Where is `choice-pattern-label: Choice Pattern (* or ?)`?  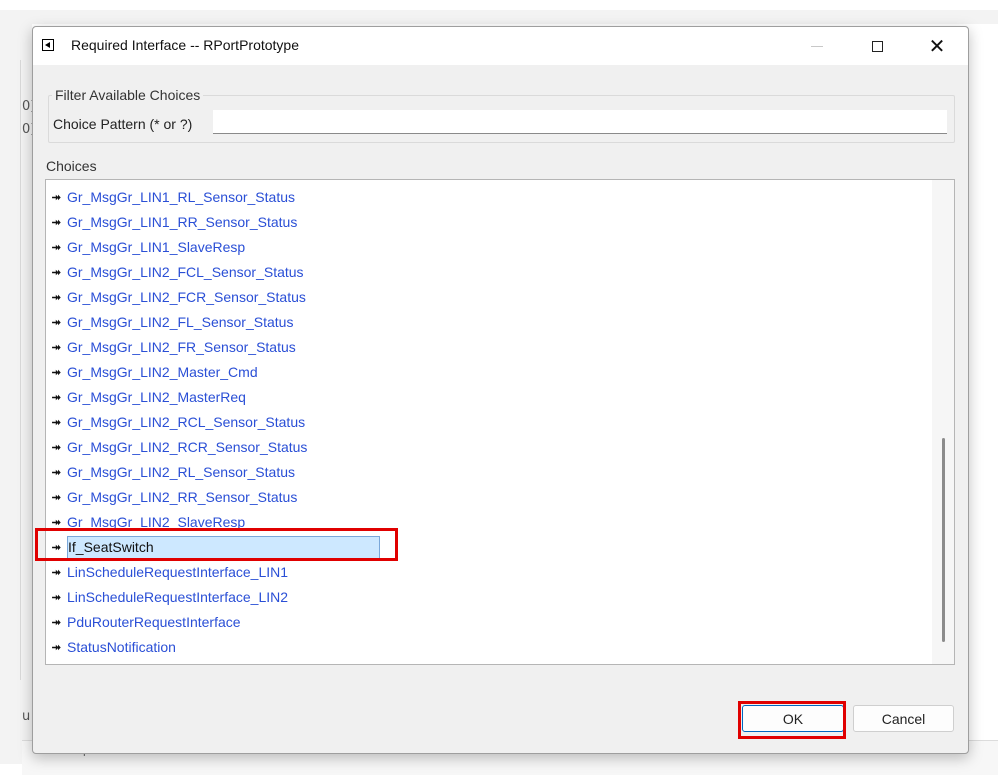 choice-pattern-label: Choice Pattern (* or ?) is located at coordinates (123, 124).